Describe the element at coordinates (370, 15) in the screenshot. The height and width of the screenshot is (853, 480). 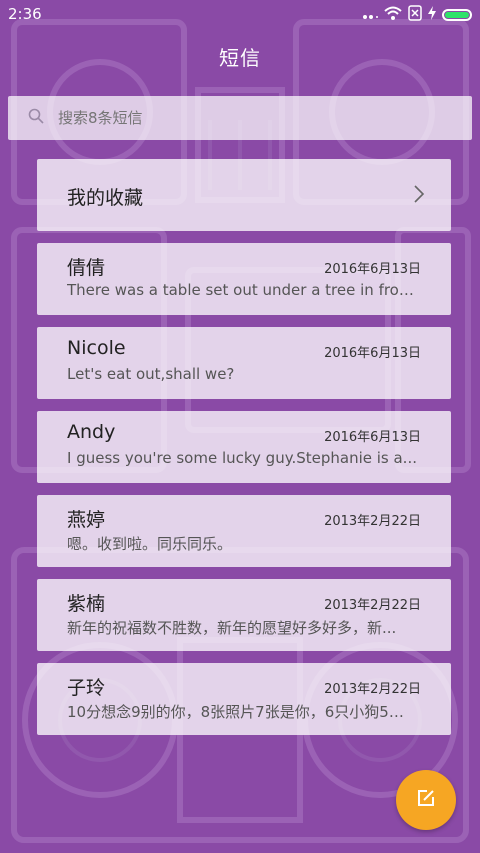
I see `signal-dots-icon` at that location.